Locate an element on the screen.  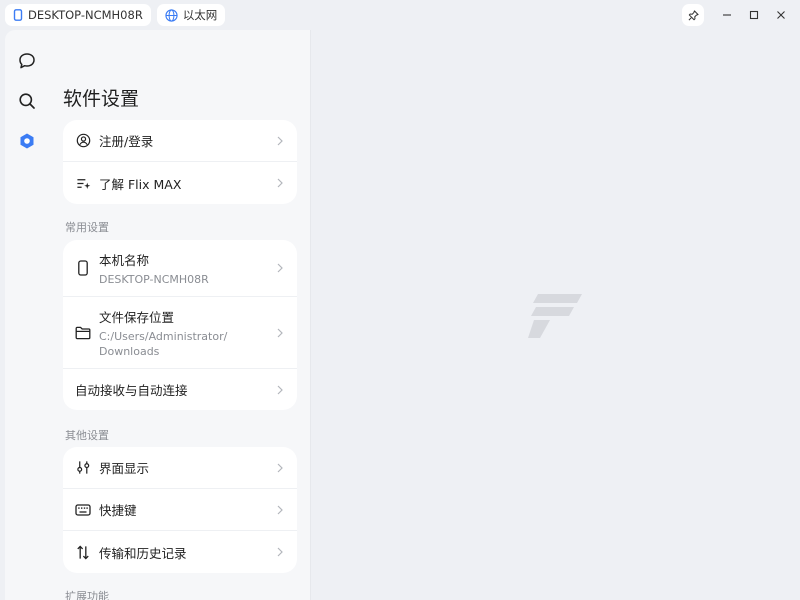
settings-item-label: 注册/登录 is located at coordinates (126, 141).